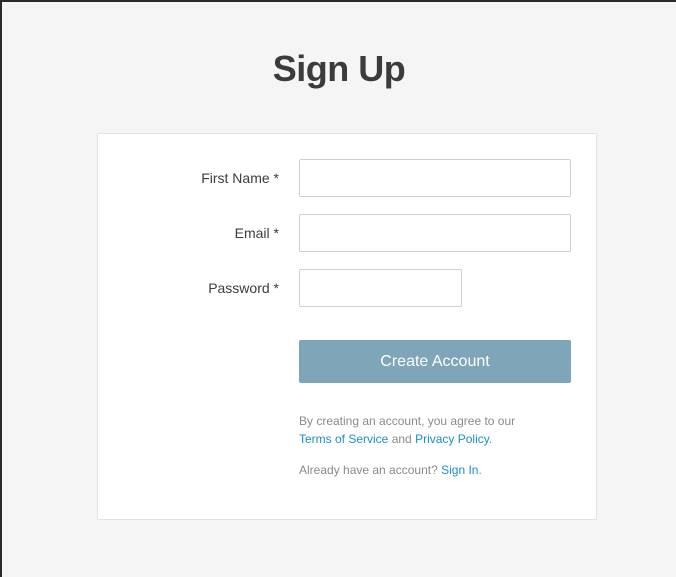 This screenshot has height=577, width=676. I want to click on password-input, so click(380, 288).